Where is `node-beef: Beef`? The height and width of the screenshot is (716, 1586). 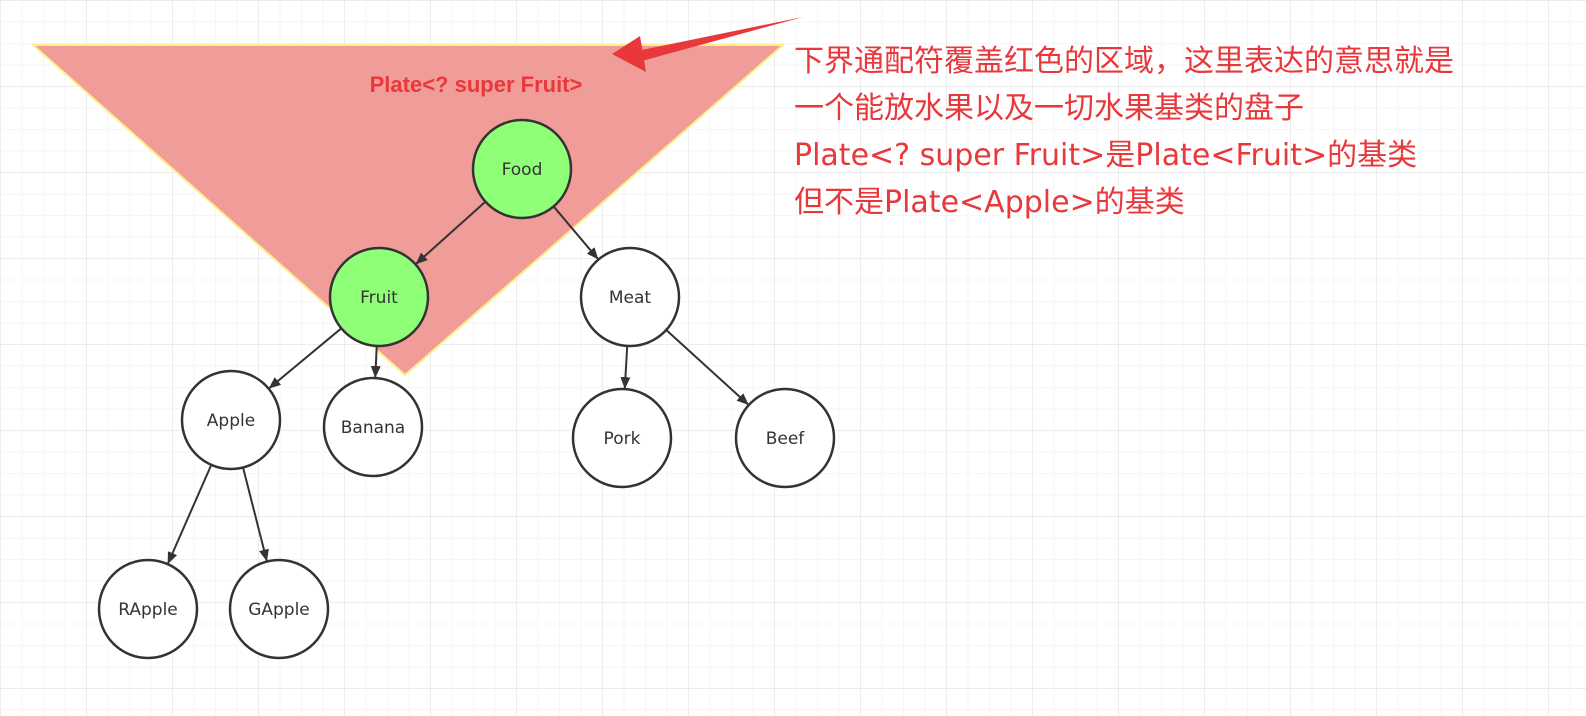
node-beef: Beef is located at coordinates (785, 438).